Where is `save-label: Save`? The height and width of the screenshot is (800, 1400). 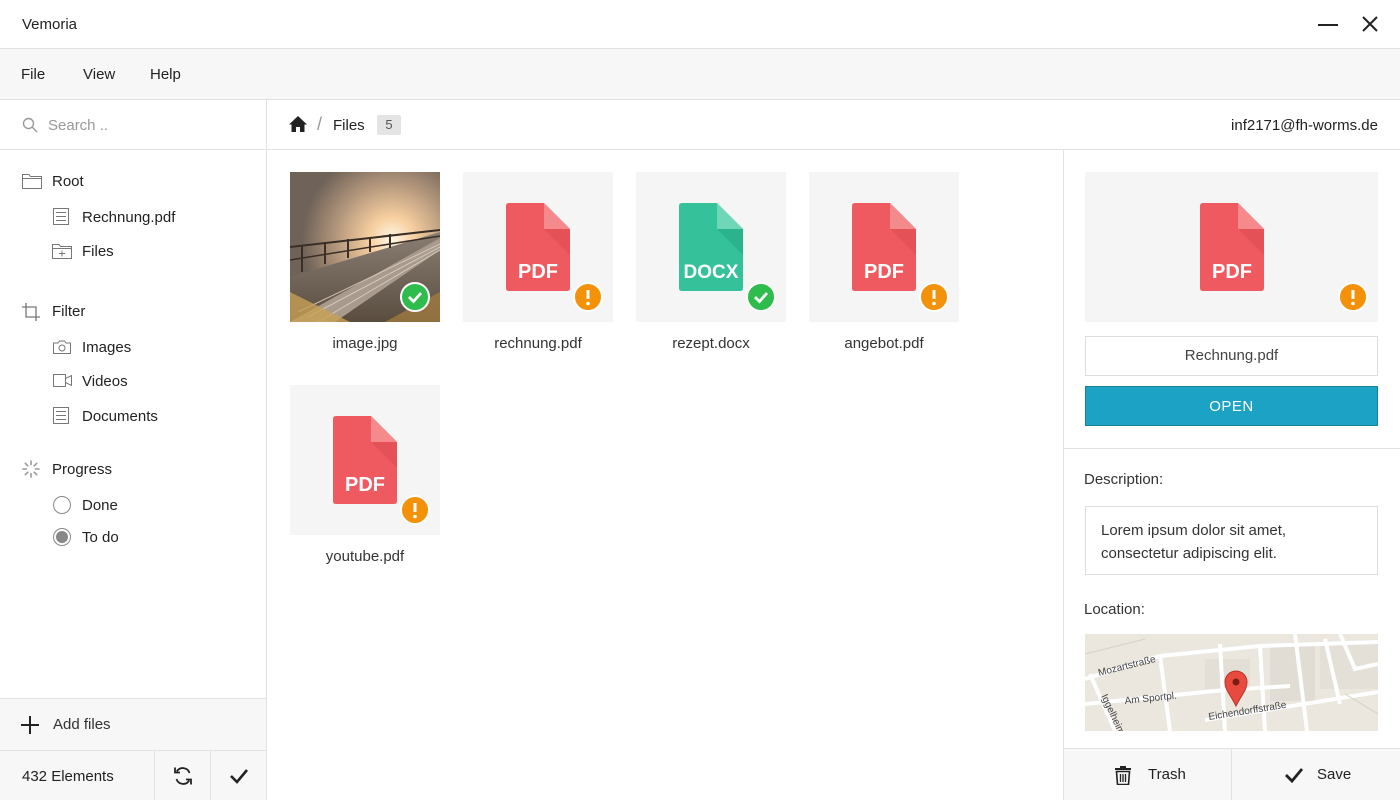
save-label: Save is located at coordinates (1334, 774).